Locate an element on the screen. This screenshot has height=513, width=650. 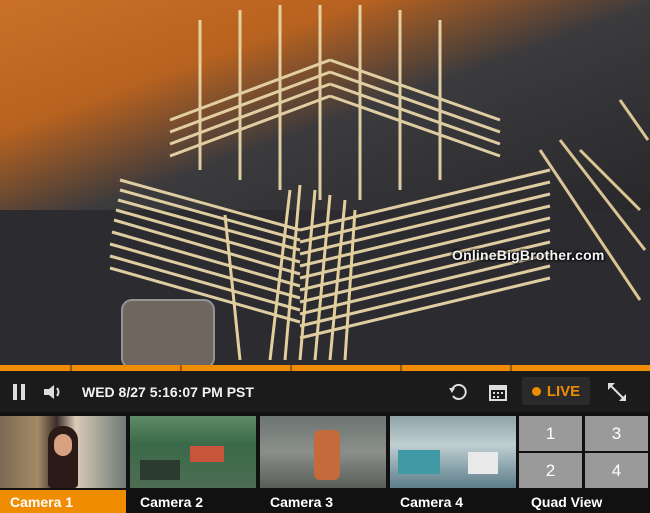
camera-3-label: Camera 3 is located at coordinates (302, 501).